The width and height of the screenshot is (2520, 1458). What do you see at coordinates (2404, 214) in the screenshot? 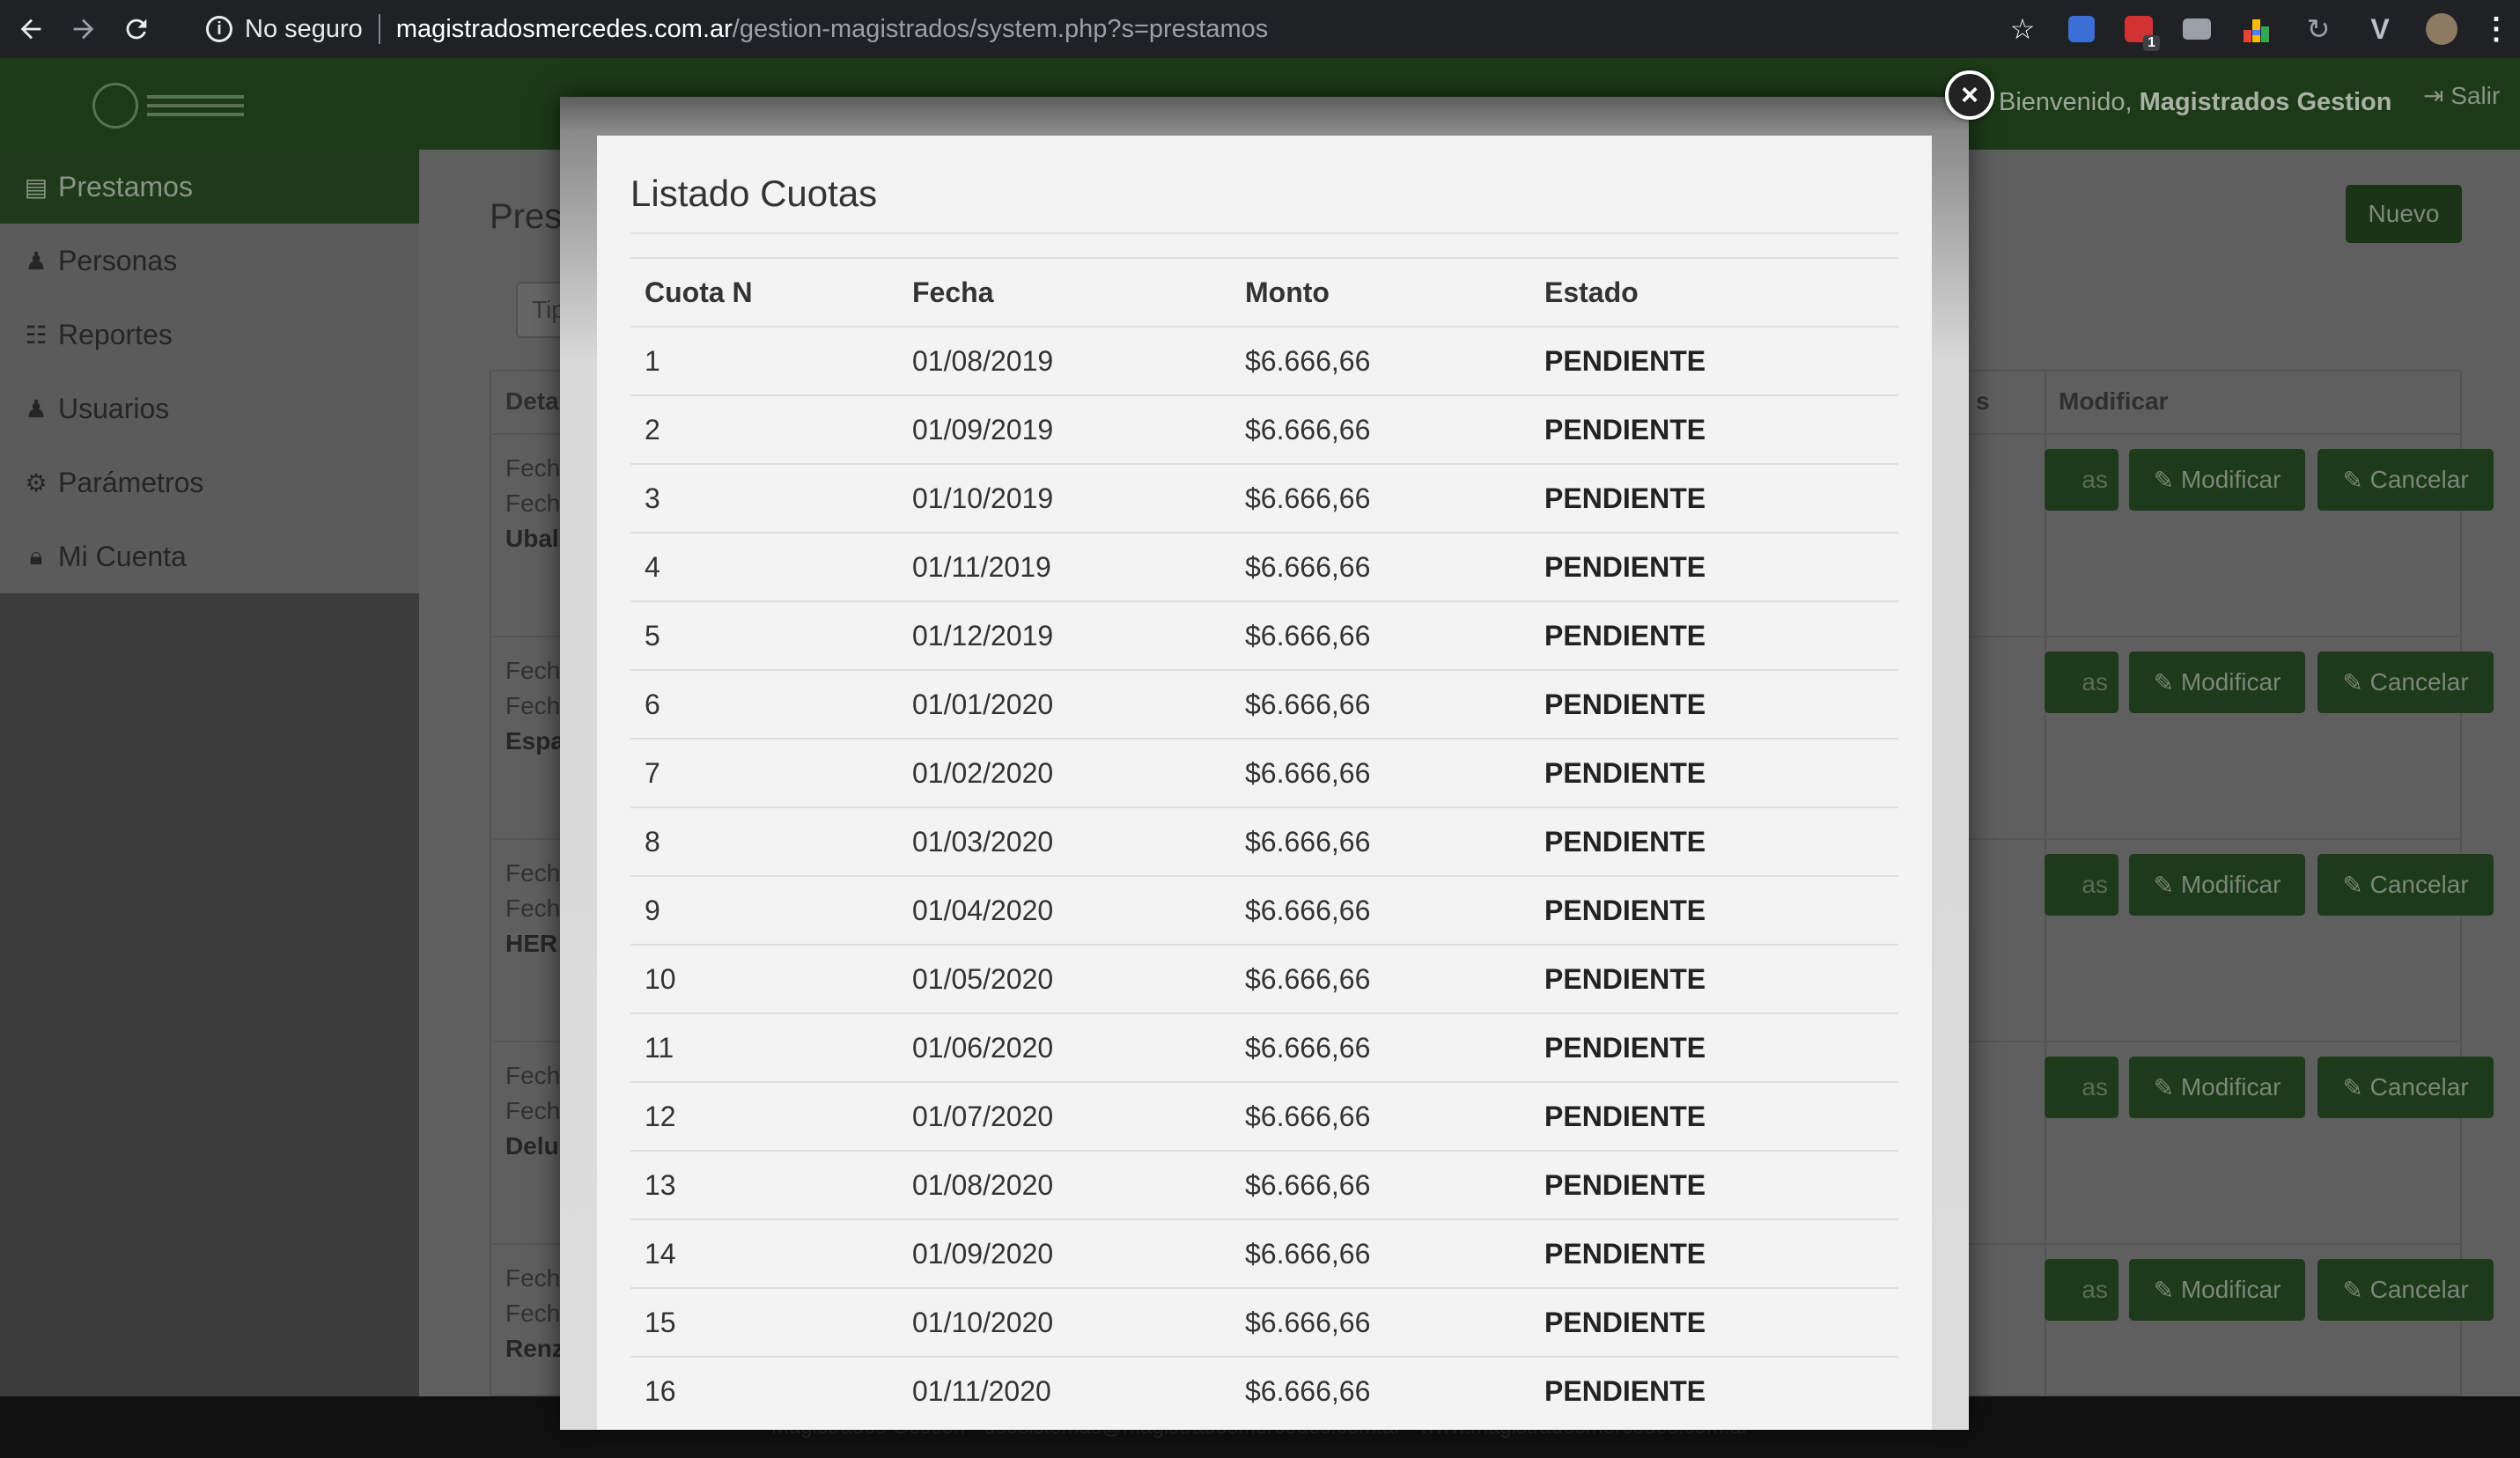
I see `new-button: Nuevo` at bounding box center [2404, 214].